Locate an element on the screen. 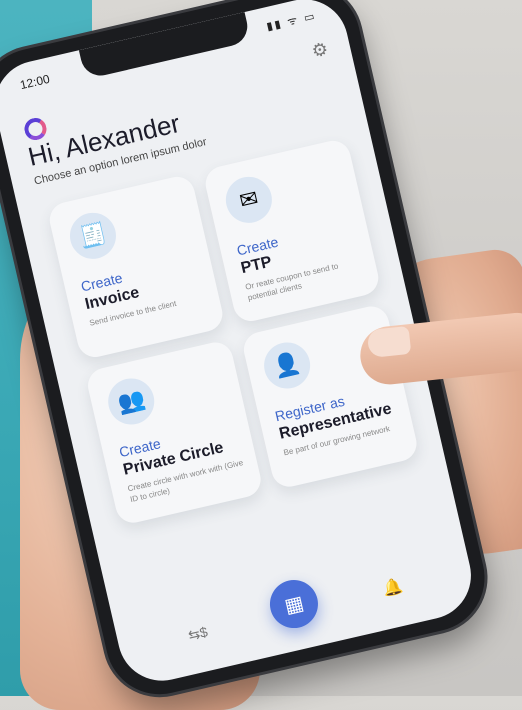 The height and width of the screenshot is (710, 522). thumbnail-nail is located at coordinates (389, 342).